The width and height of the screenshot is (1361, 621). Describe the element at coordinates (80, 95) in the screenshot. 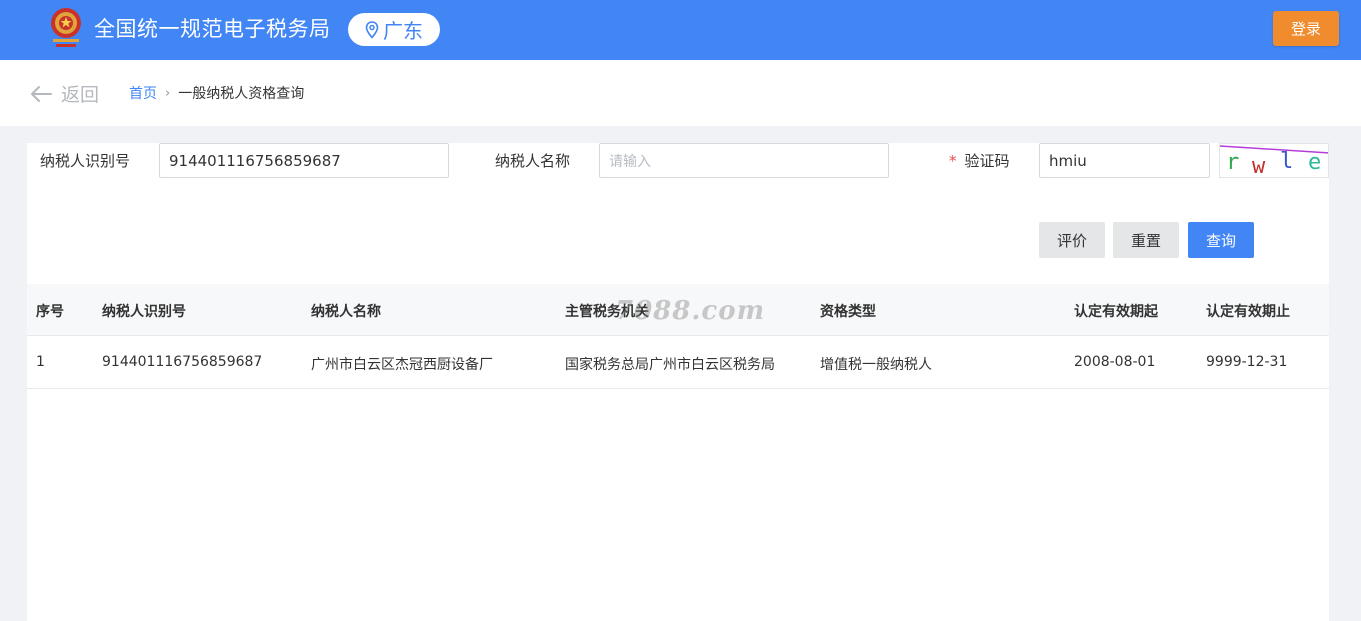

I see `back-label: 返回` at that location.